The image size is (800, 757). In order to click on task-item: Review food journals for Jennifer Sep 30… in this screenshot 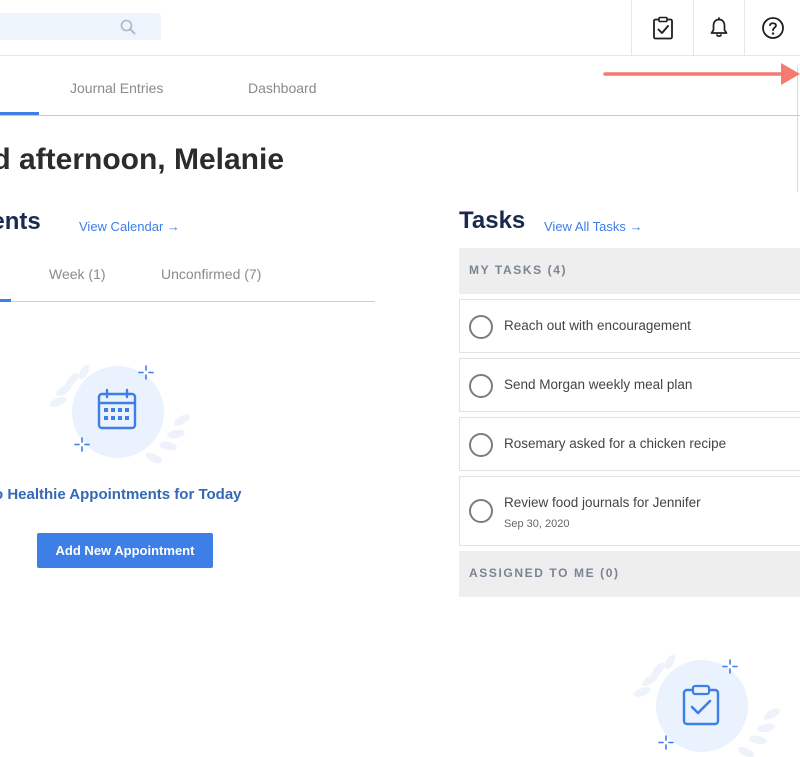, I will do `click(629, 511)`.